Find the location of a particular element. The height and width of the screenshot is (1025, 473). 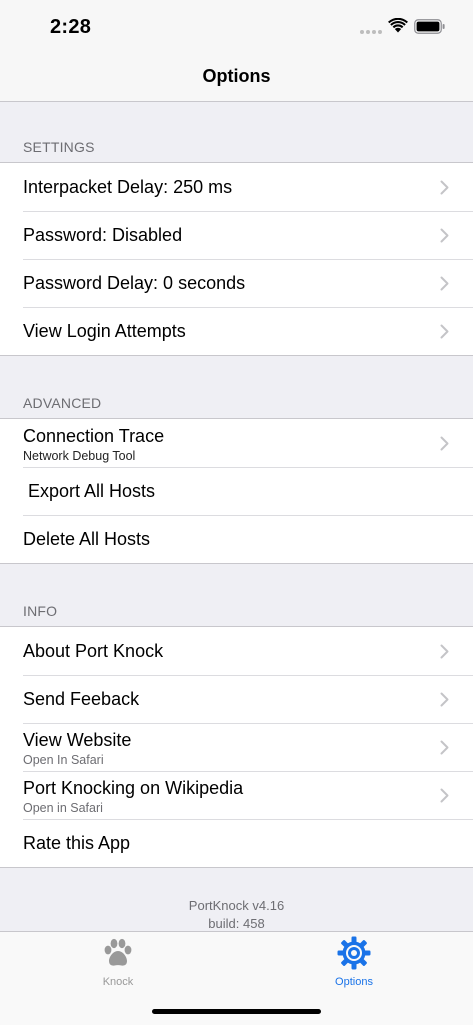

version-label: PortKnock v4.16 is located at coordinates (236, 905).